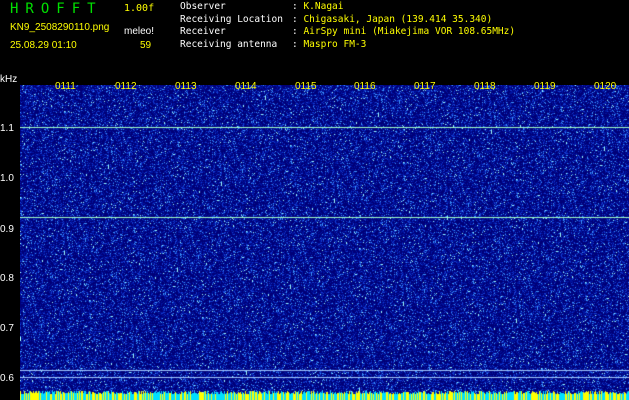 The image size is (629, 400). Describe the element at coordinates (605, 86) in the screenshot. I see `x-tick-label: 0120` at that location.